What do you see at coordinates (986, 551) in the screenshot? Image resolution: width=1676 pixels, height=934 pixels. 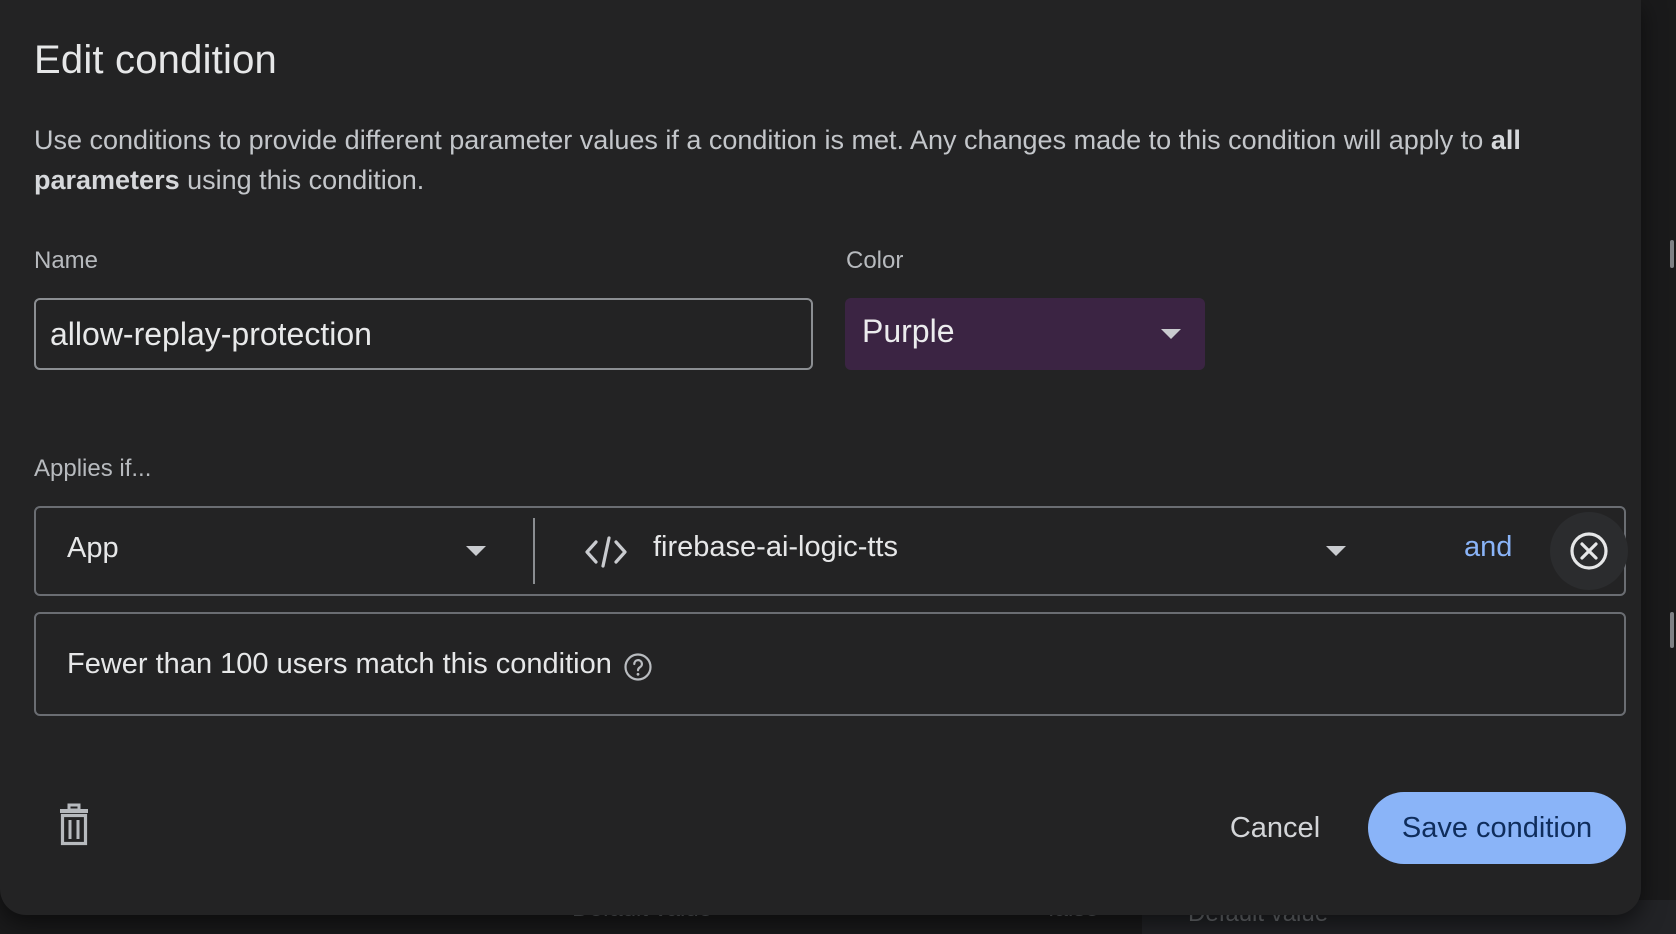 I see `rule-value-select: firebase-ai-logic-tts` at bounding box center [986, 551].